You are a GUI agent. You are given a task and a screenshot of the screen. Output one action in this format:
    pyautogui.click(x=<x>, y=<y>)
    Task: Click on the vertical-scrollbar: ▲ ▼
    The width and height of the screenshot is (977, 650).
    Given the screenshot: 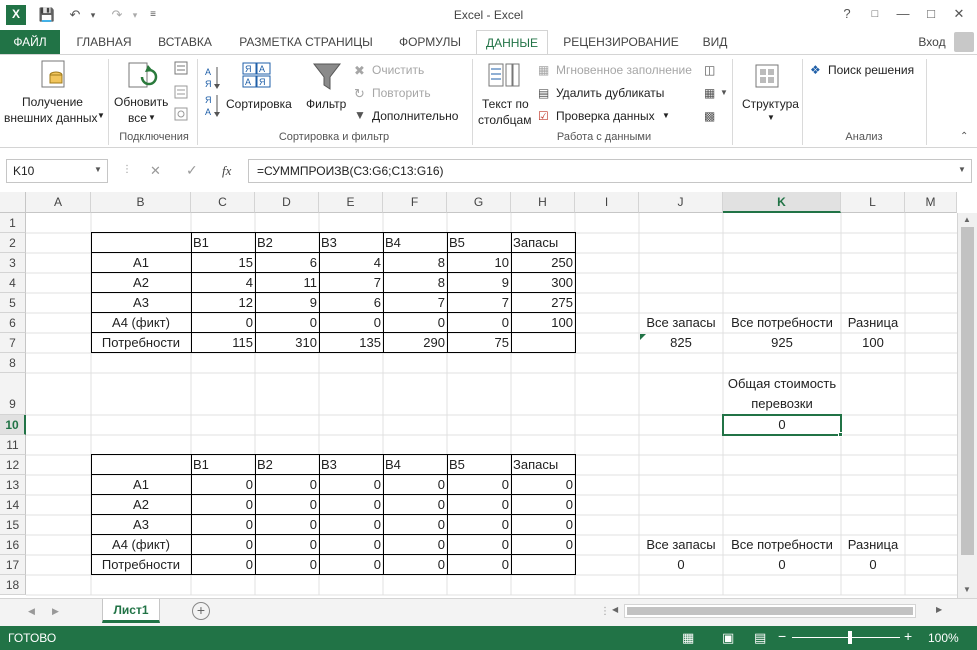 What is the action you would take?
    pyautogui.click(x=967, y=405)
    